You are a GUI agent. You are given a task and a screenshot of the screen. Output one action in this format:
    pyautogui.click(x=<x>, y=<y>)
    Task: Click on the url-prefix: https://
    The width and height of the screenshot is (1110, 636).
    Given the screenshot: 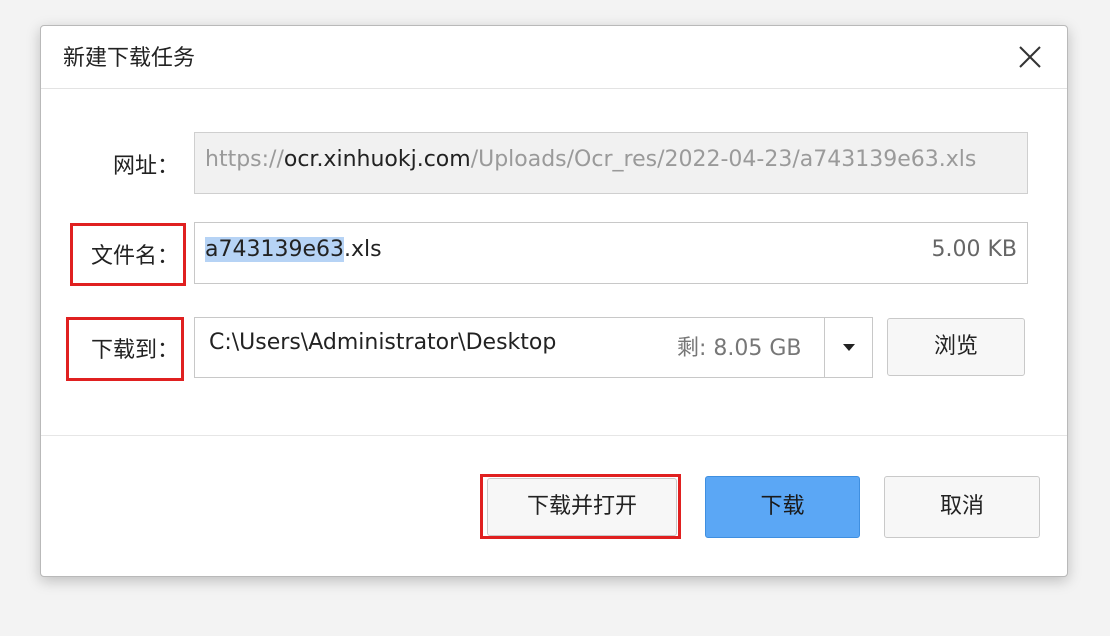 What is the action you would take?
    pyautogui.click(x=244, y=159)
    